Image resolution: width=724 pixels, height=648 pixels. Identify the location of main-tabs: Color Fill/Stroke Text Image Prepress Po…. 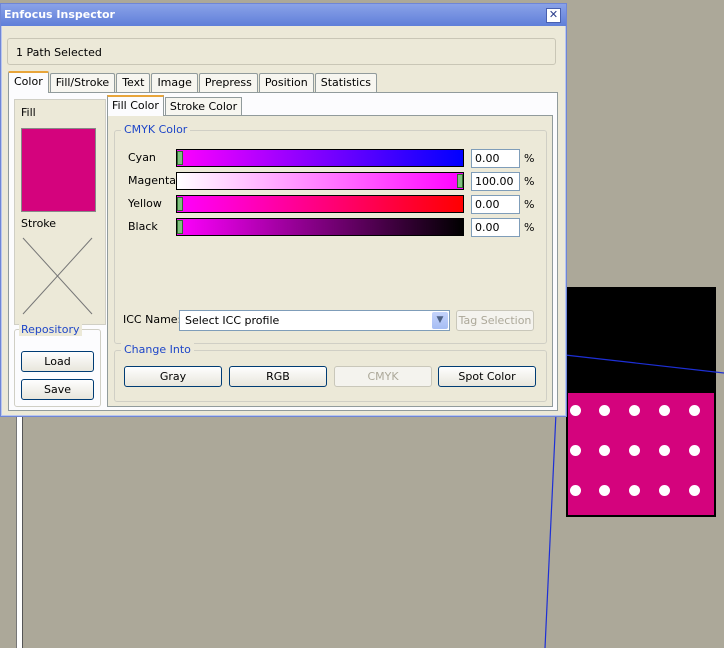
(193, 82).